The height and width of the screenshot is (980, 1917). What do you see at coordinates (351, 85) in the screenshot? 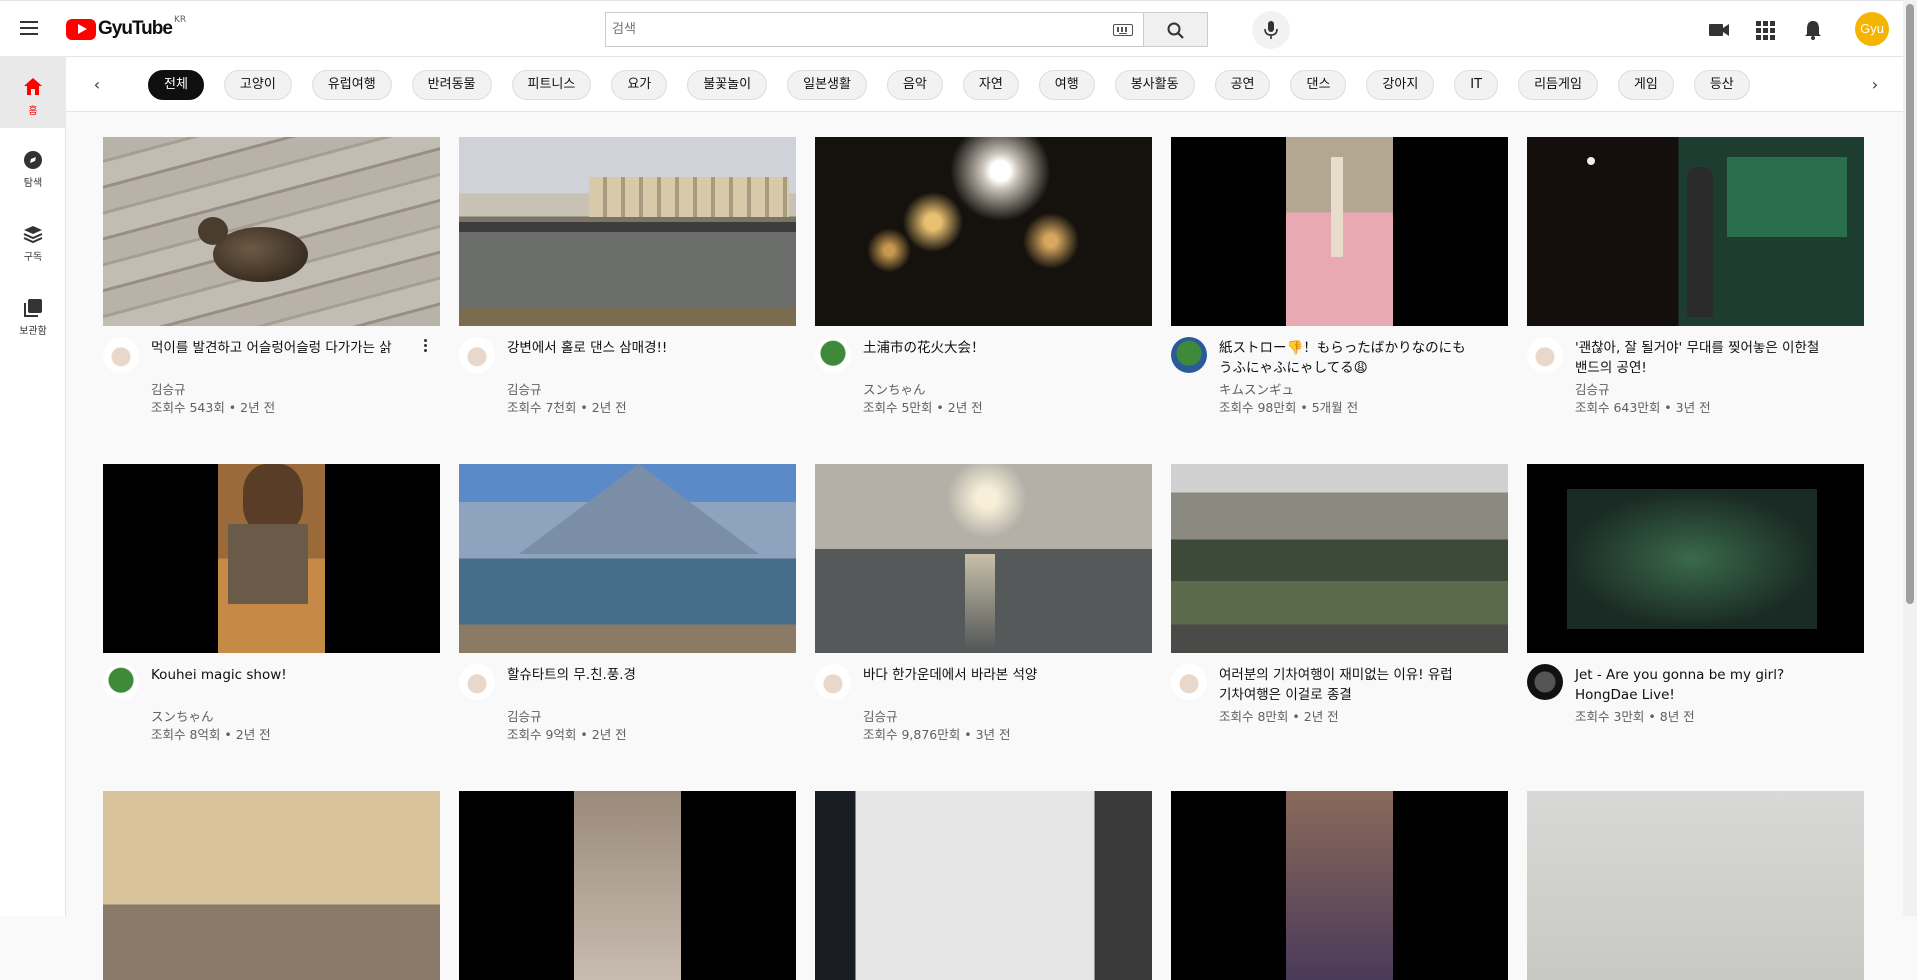
I see `filter-chip: 유럽여행` at bounding box center [351, 85].